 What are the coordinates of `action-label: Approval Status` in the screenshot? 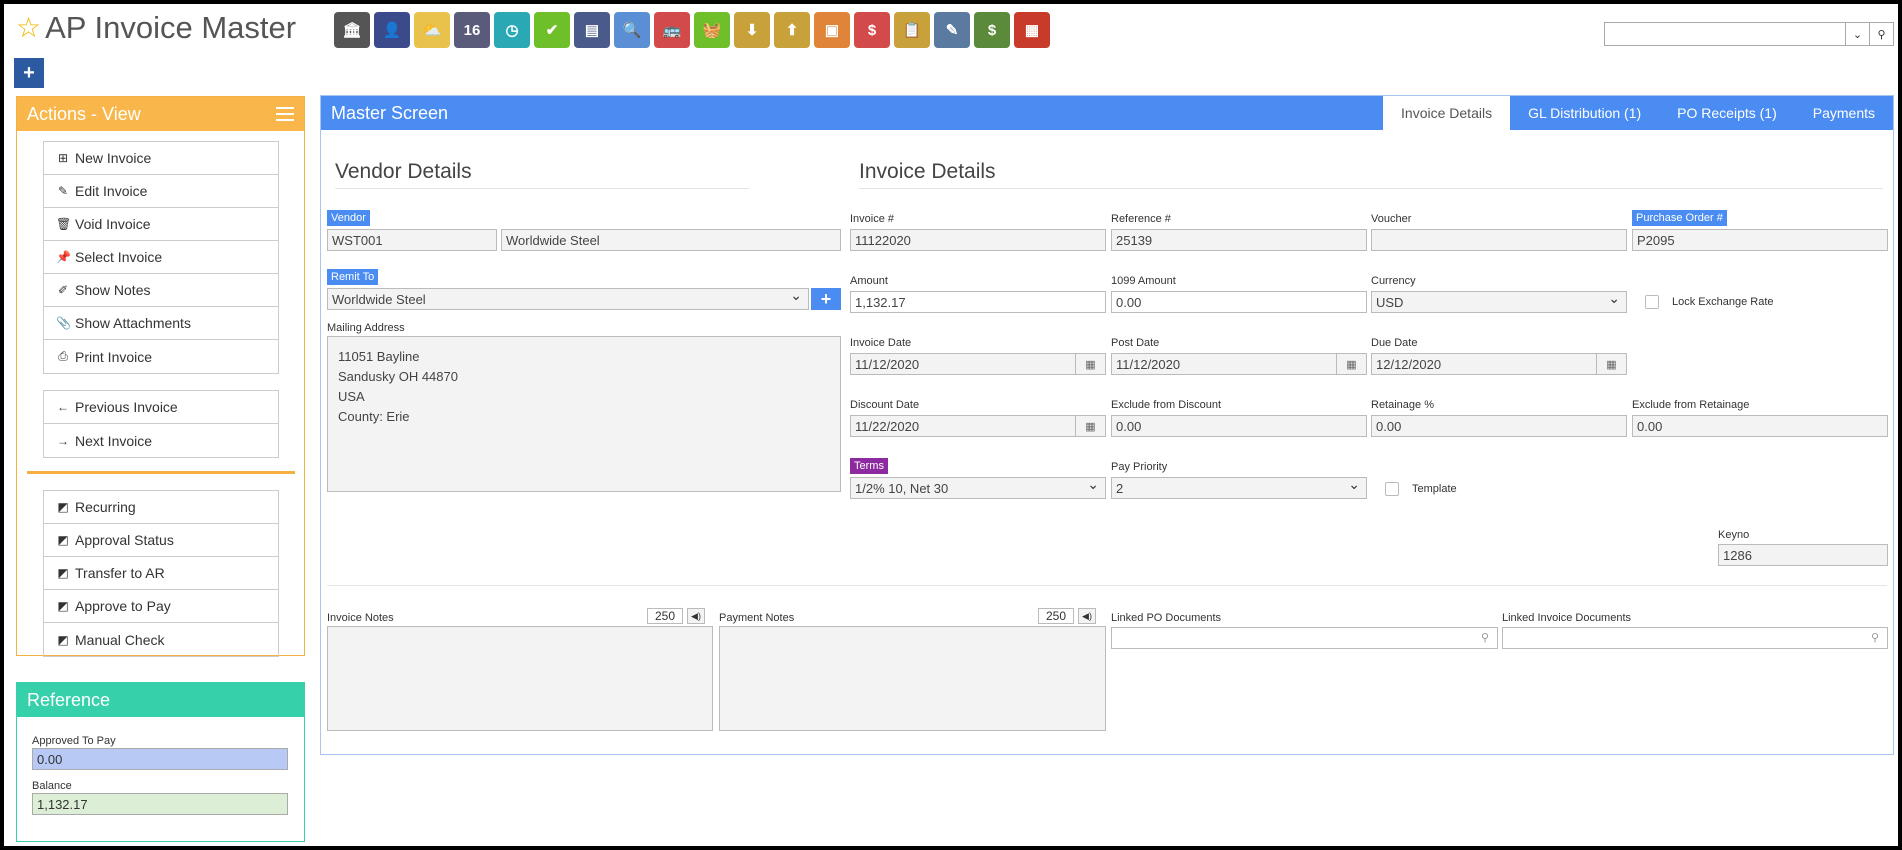 It's located at (124, 540).